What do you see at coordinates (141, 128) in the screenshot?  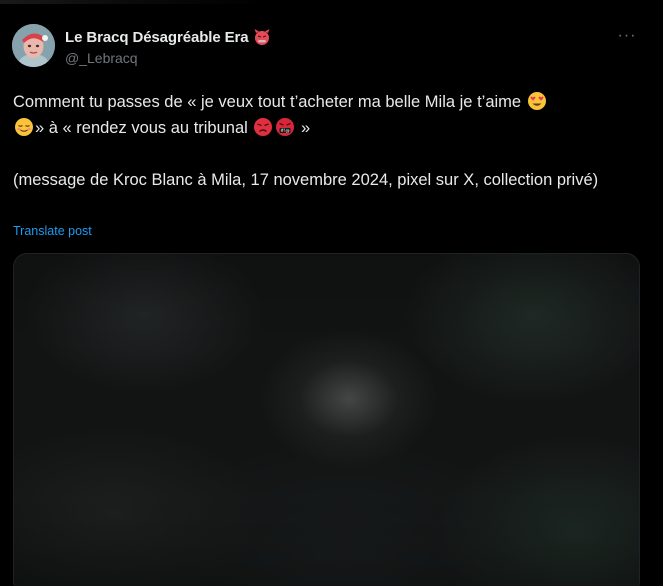 I see `tweet-text-segment: » à « rendez vous au tribunal` at bounding box center [141, 128].